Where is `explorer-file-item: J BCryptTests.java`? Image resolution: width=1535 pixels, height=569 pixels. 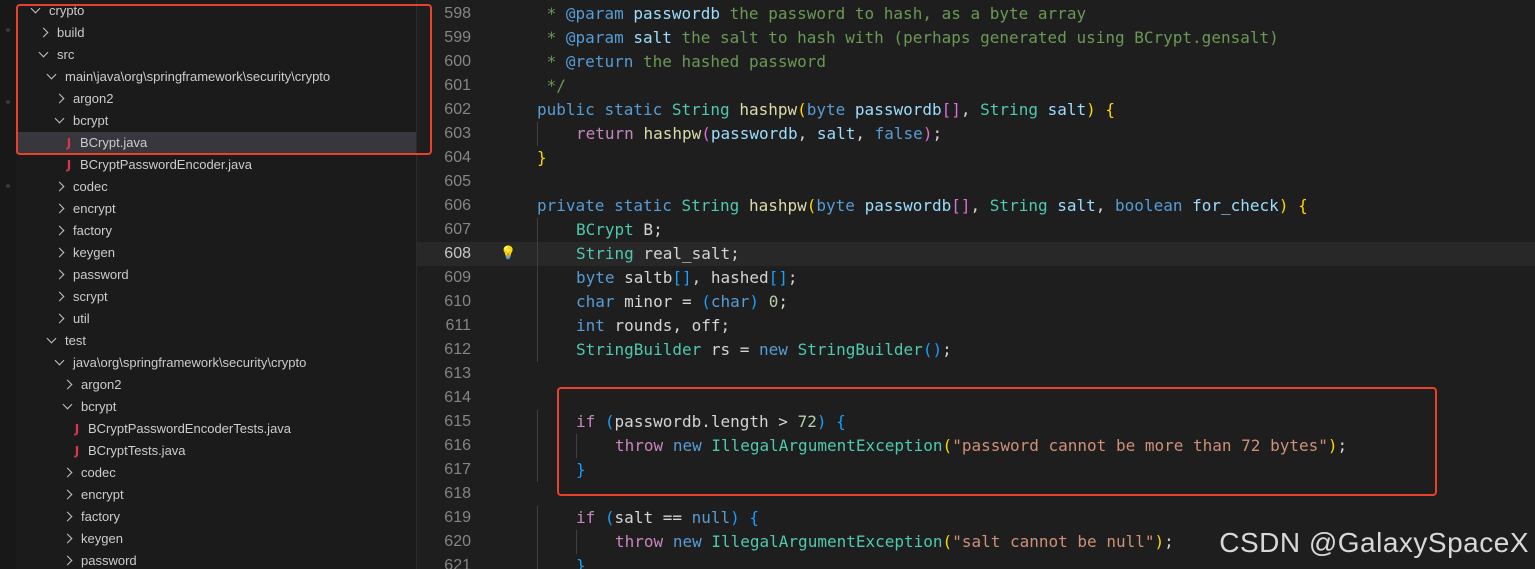
explorer-file-item: J BCryptTests.java is located at coordinates (216, 451).